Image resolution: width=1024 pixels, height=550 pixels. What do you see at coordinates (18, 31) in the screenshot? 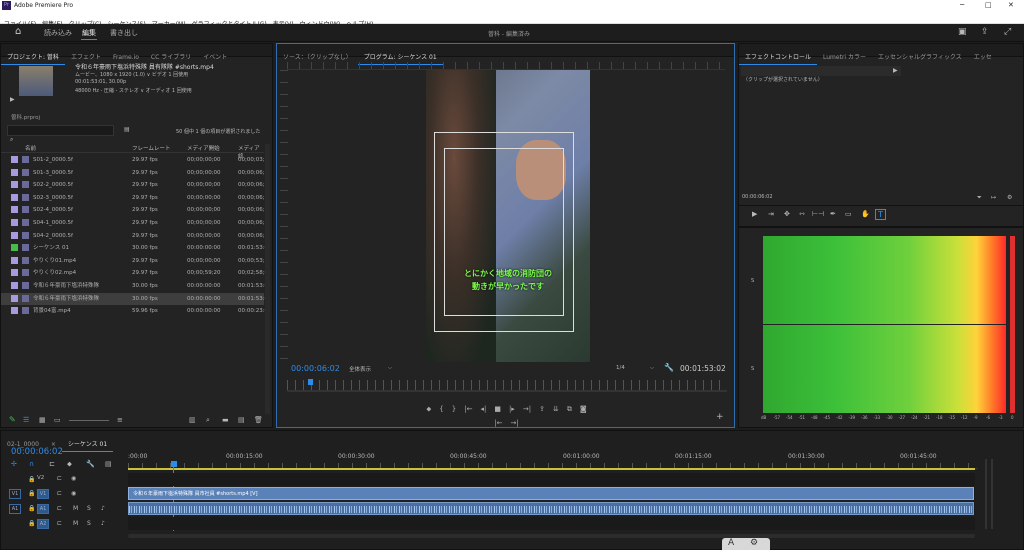
I see `home-icon: ⌂` at bounding box center [18, 31].